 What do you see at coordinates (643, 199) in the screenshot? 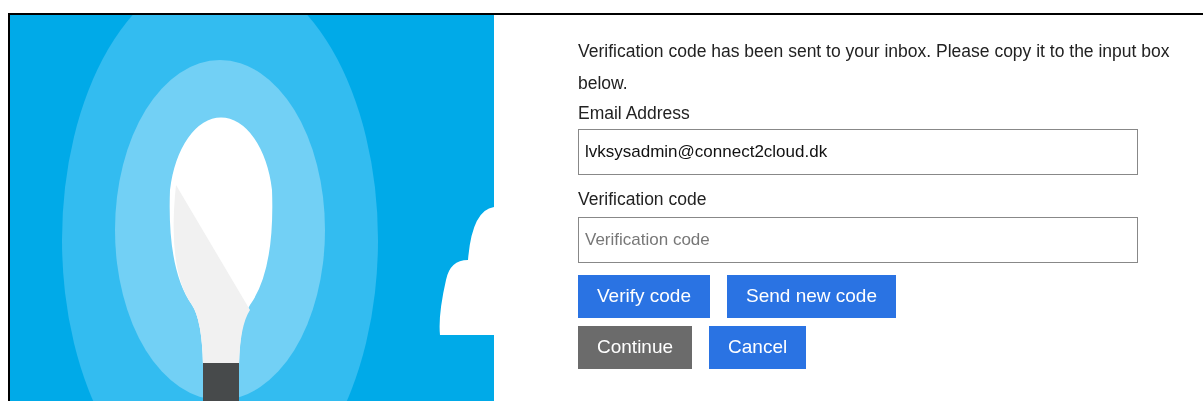
I see `field-label: Verification code` at bounding box center [643, 199].